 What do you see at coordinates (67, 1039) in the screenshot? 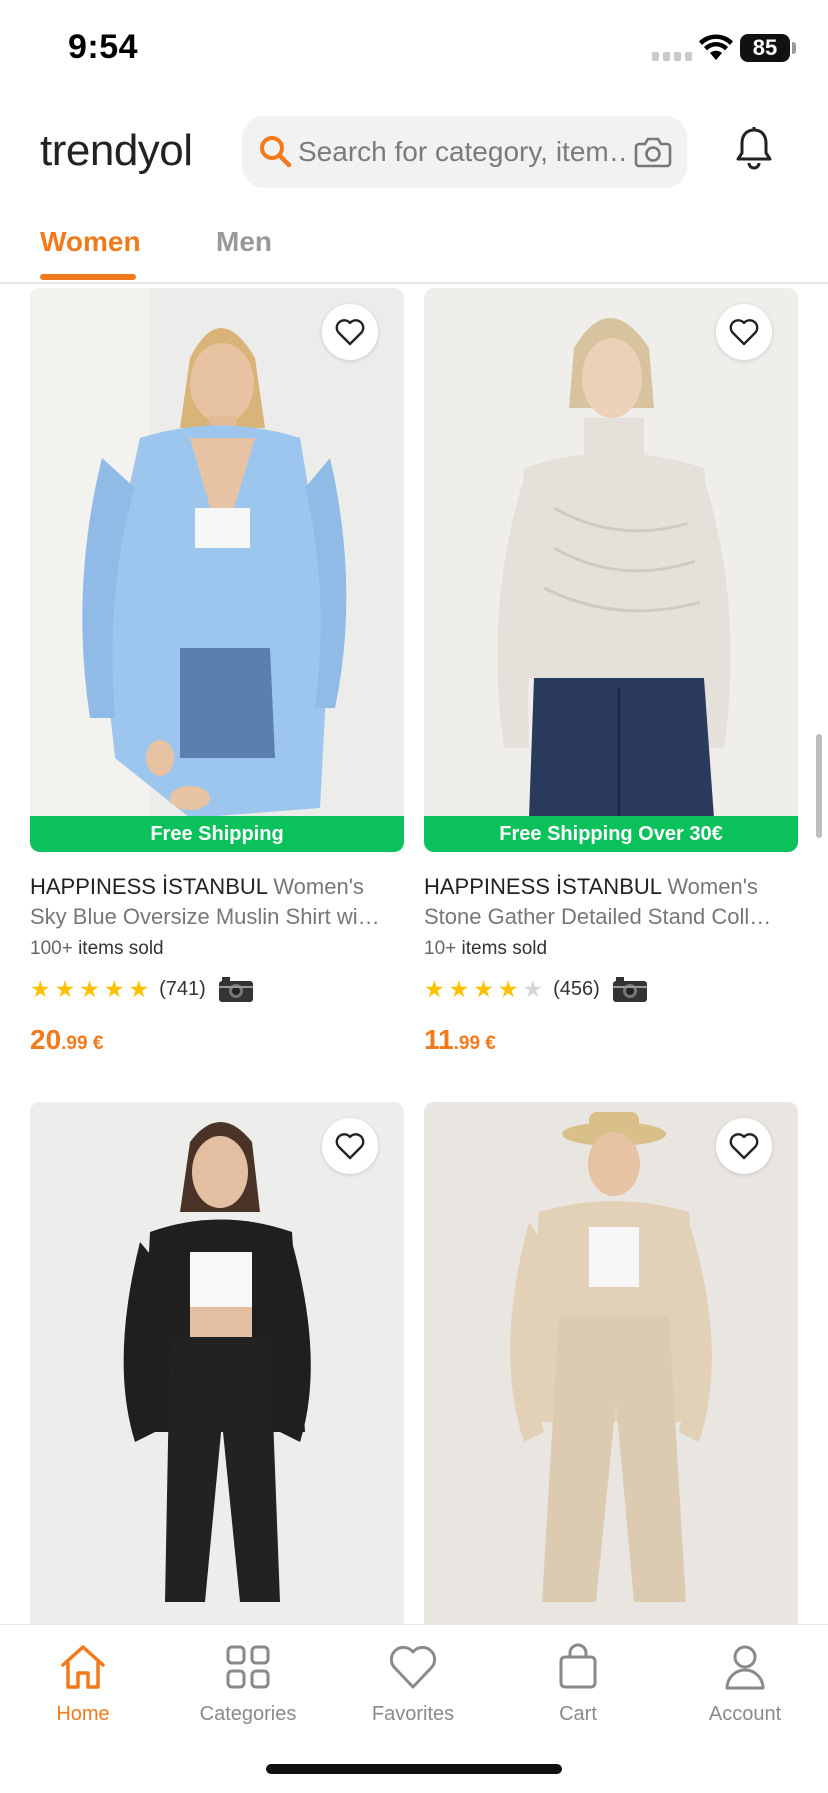
I see `product-price: 20.99 €` at bounding box center [67, 1039].